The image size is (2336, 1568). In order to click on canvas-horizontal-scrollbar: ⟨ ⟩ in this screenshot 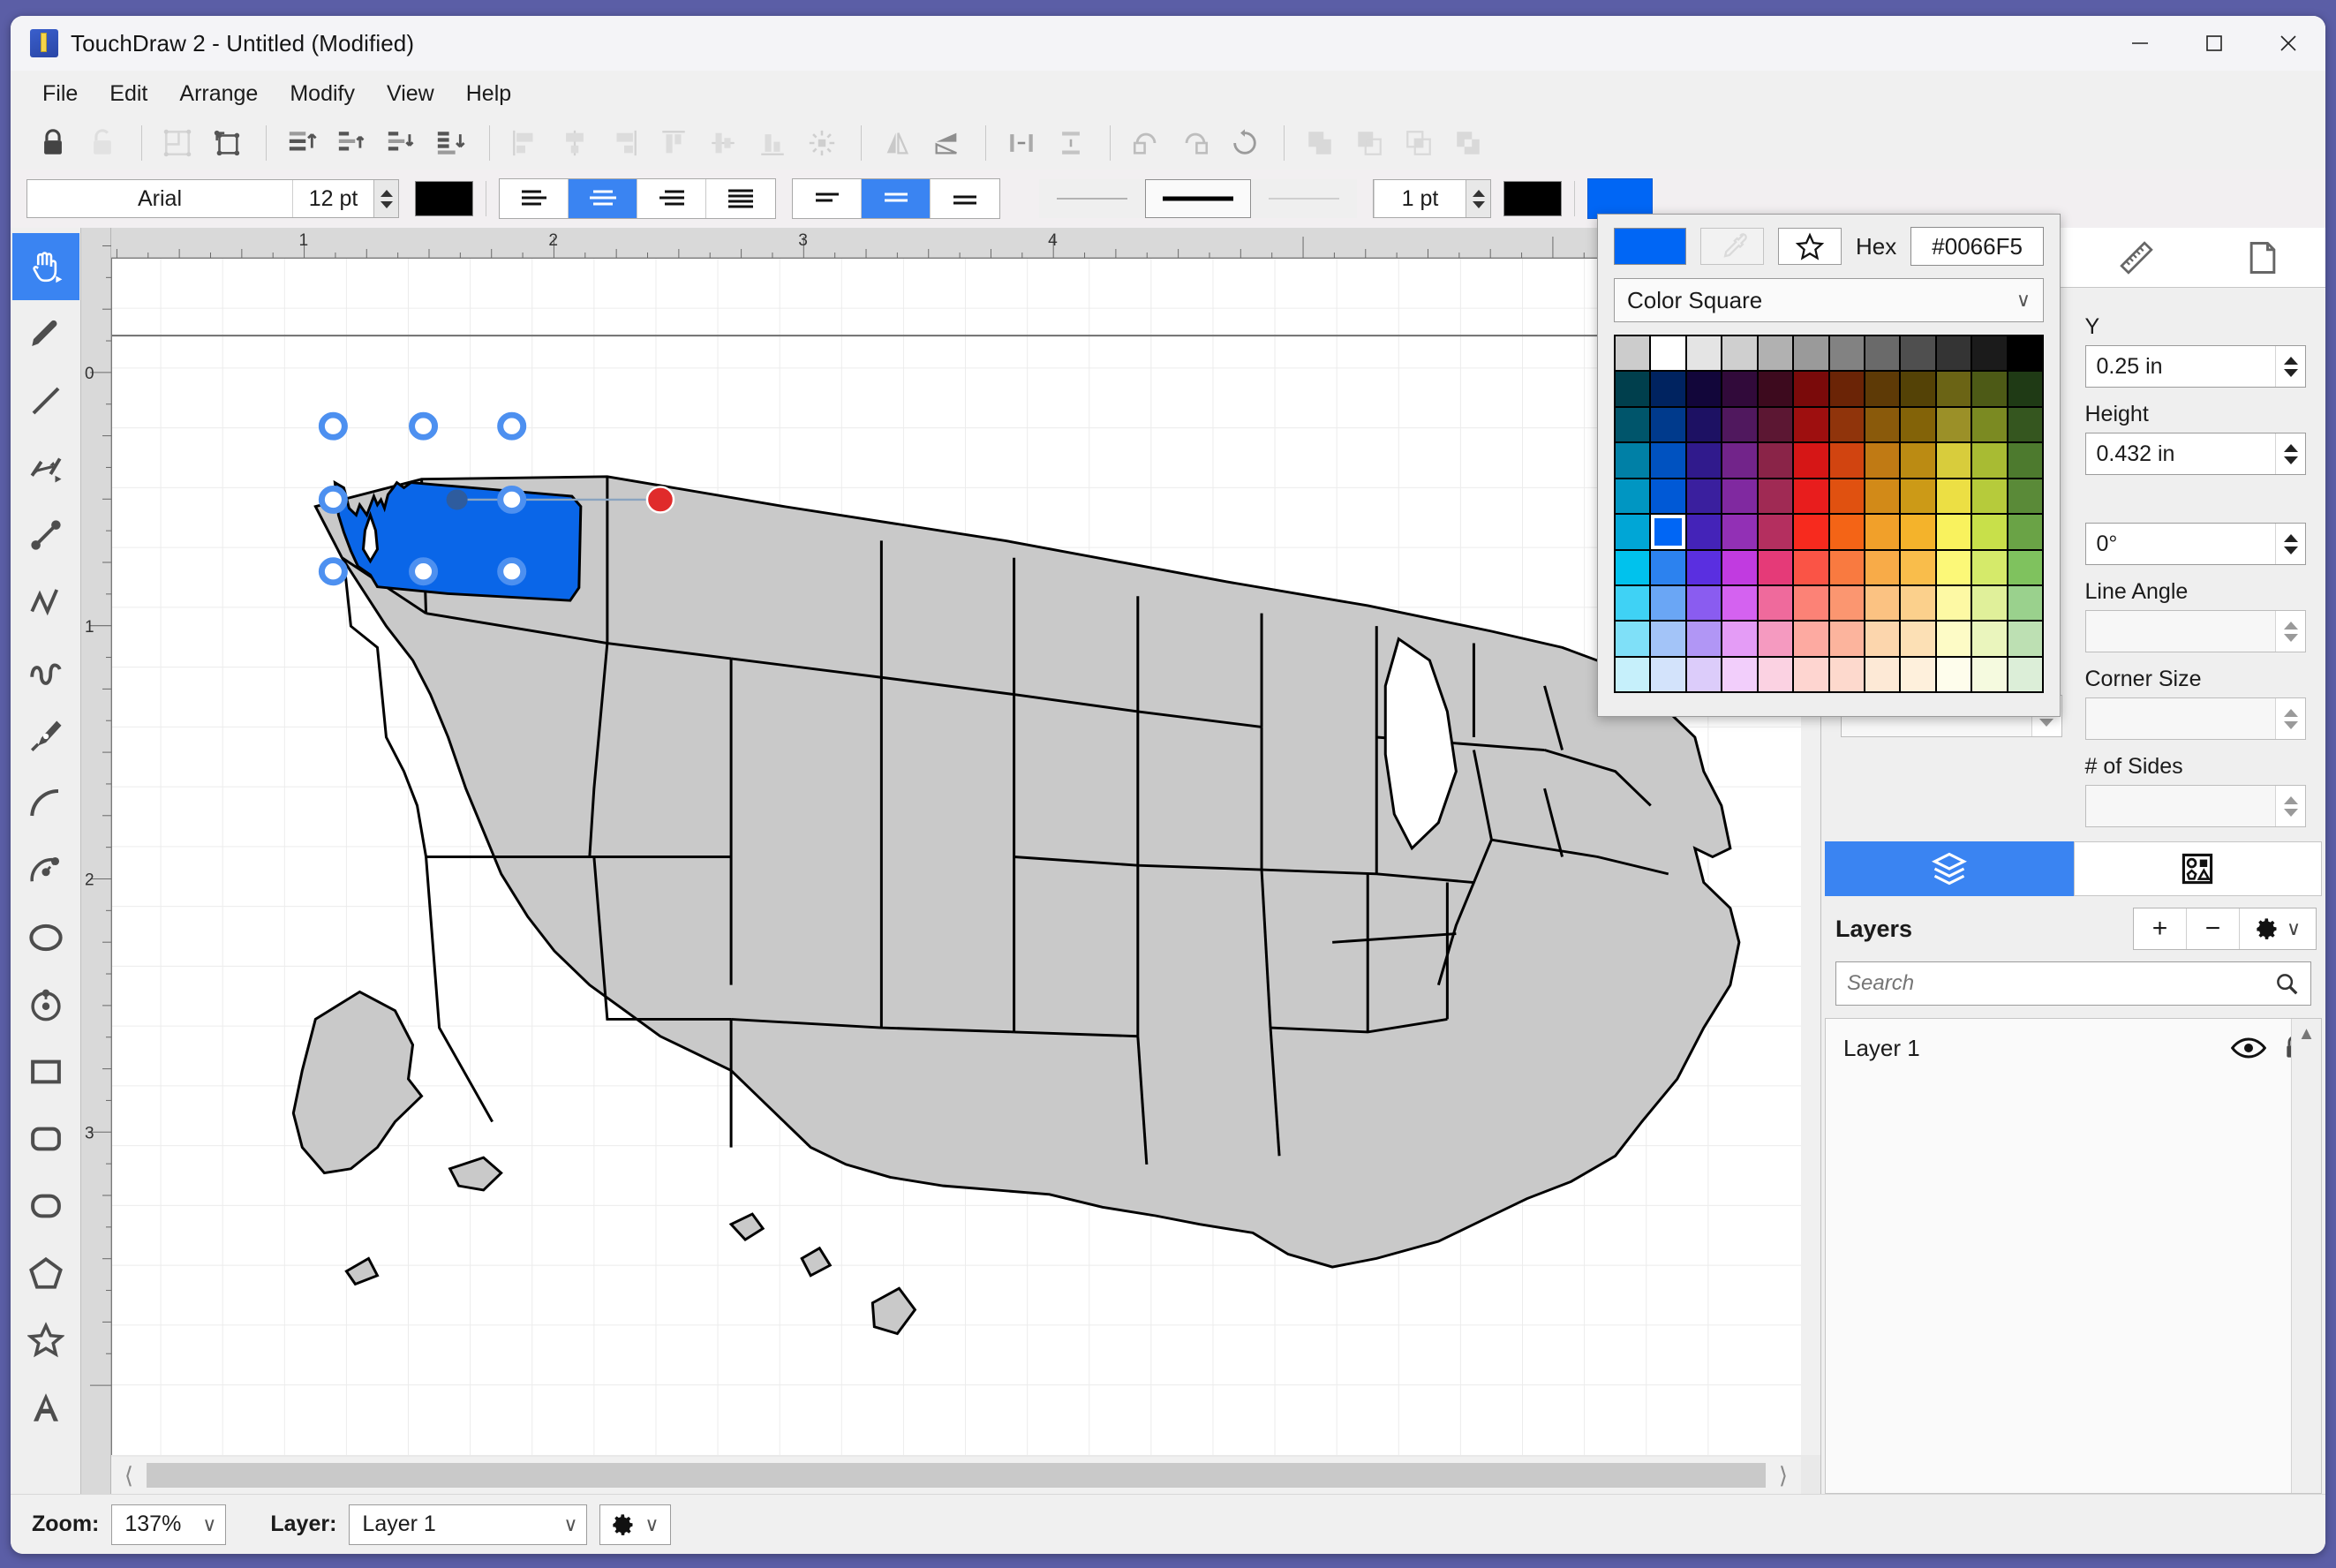, I will do `click(956, 1475)`.